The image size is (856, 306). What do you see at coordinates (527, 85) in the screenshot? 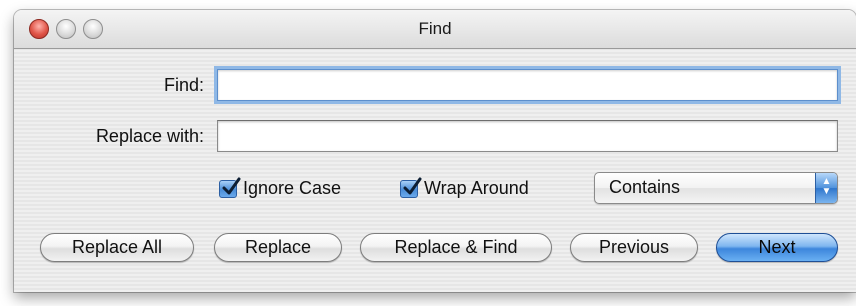
I see `find-field` at bounding box center [527, 85].